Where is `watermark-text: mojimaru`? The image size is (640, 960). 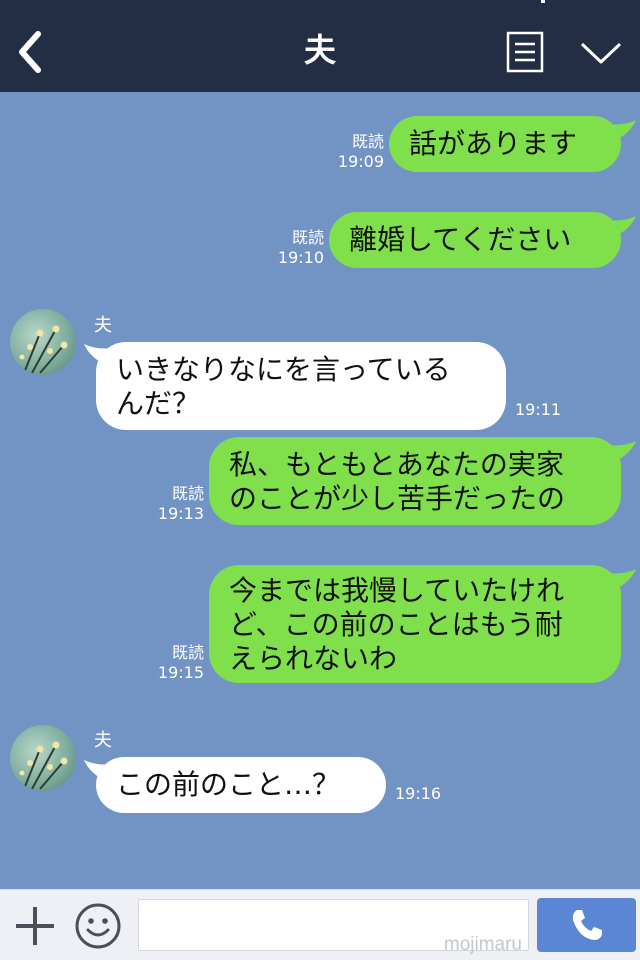
watermark-text: mojimaru is located at coordinates (482, 944).